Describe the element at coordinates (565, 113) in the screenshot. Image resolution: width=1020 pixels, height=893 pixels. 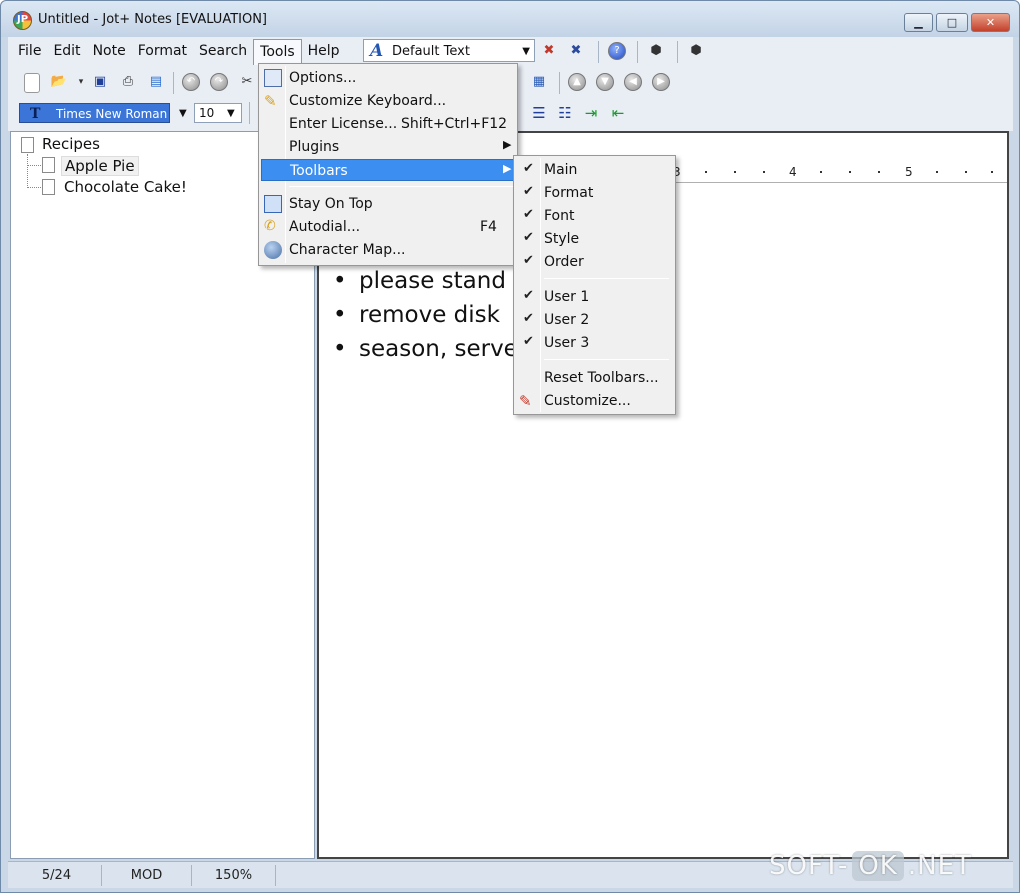
I see `numbered-list-icon: ☷` at that location.